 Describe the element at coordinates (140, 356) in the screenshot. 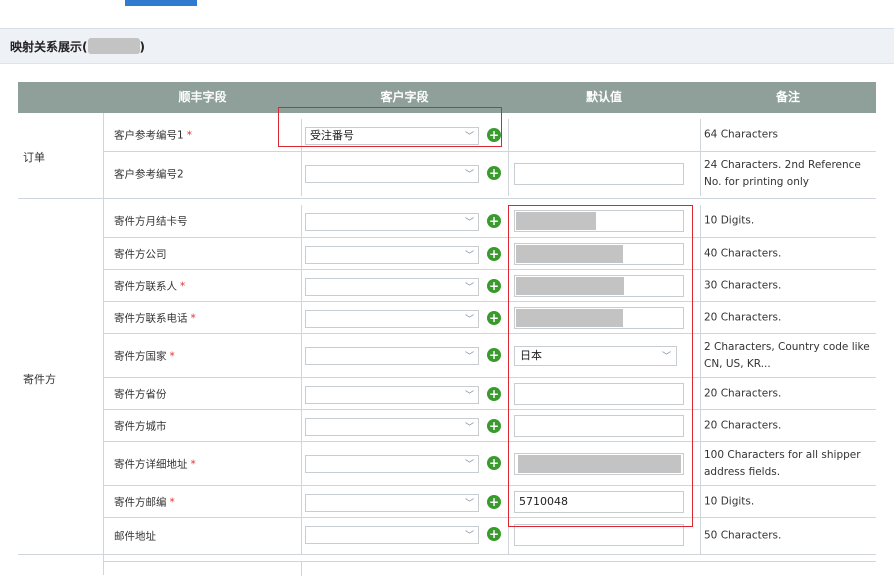

I see `field-label: 寄件方国家` at that location.